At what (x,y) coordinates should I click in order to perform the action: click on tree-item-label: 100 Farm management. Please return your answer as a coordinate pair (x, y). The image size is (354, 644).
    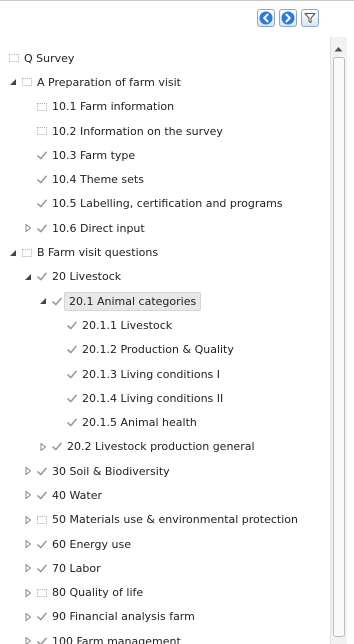
    Looking at the image, I should click on (116, 639).